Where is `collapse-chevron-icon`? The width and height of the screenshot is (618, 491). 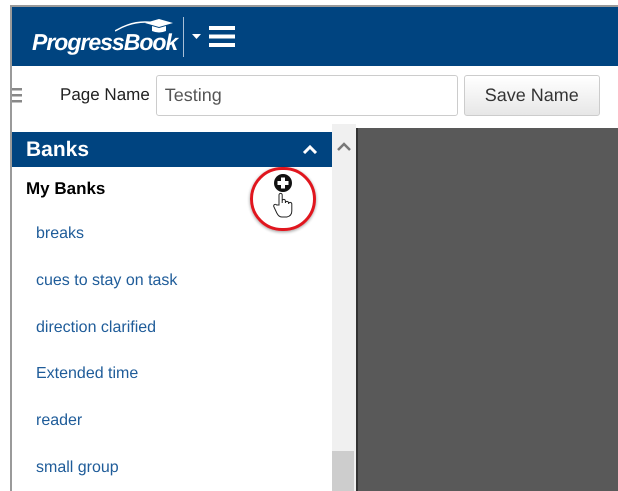
collapse-chevron-icon is located at coordinates (310, 149).